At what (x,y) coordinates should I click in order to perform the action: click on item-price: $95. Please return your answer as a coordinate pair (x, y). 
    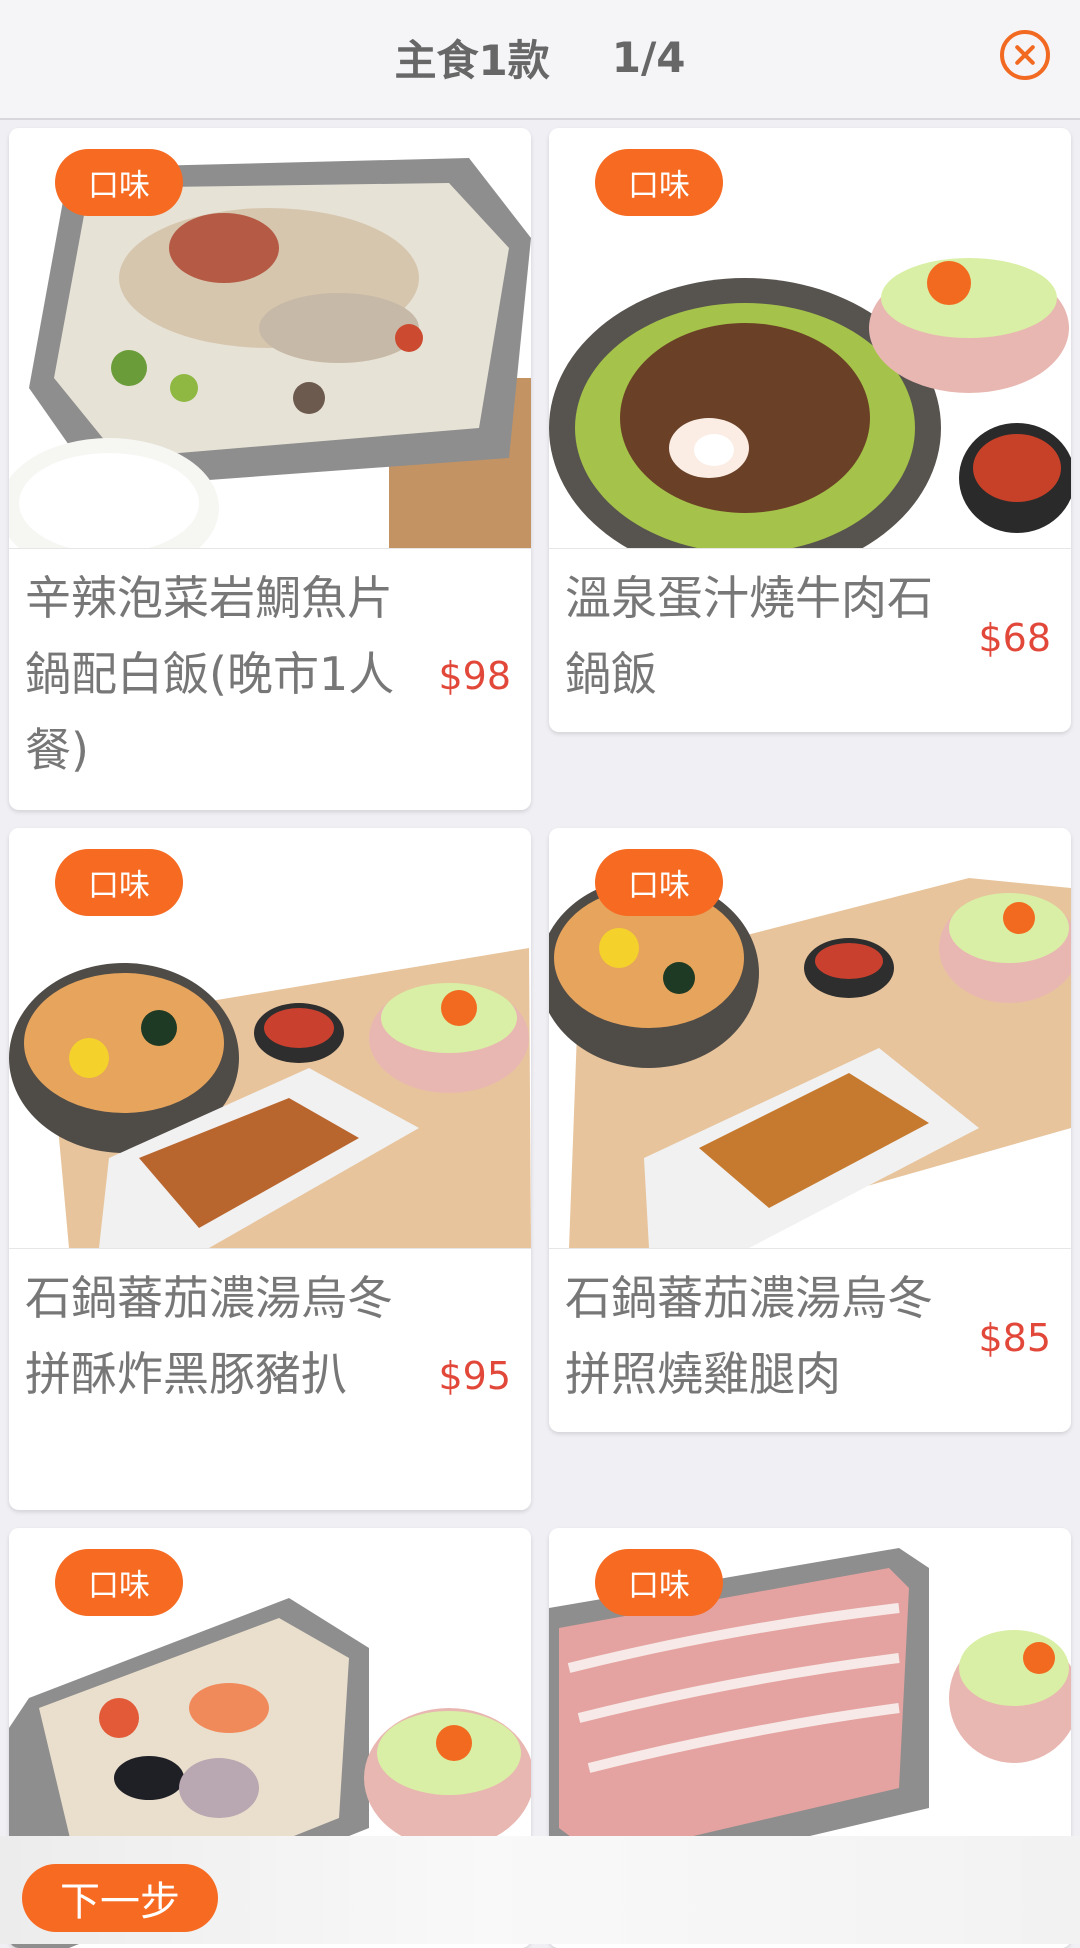
    Looking at the image, I should click on (474, 1376).